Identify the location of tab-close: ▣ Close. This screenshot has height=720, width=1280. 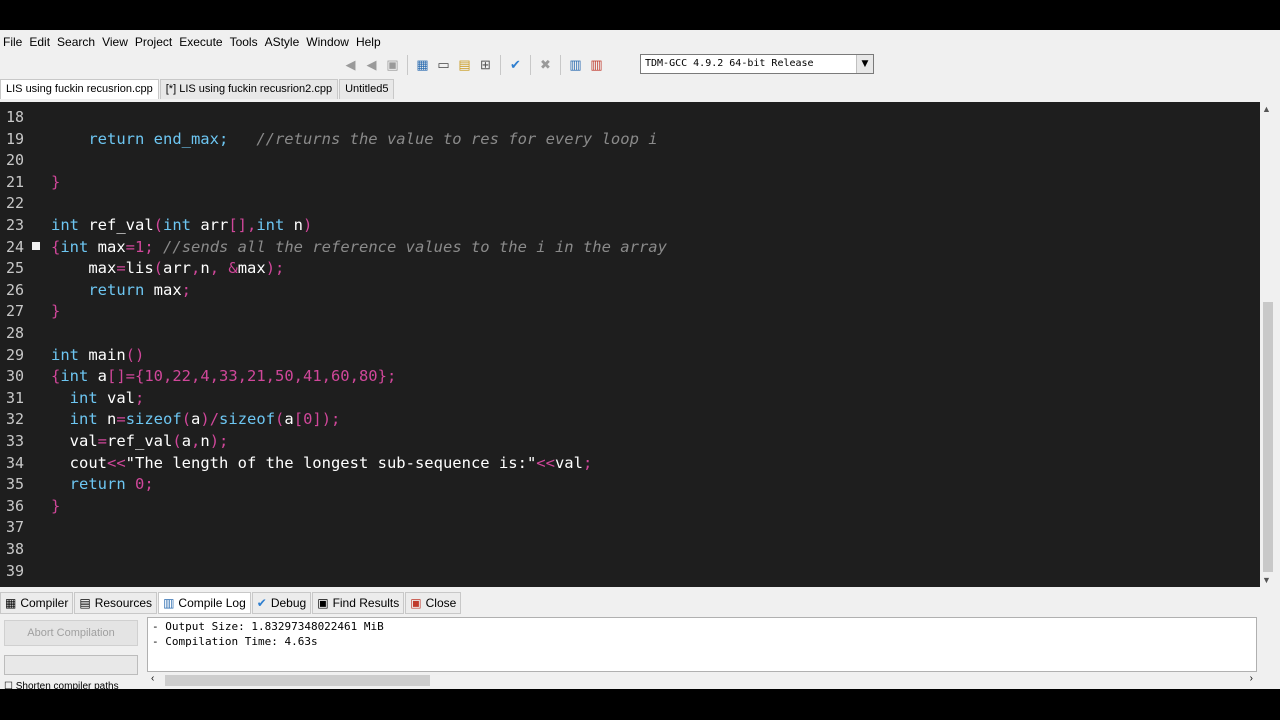
(433, 603).